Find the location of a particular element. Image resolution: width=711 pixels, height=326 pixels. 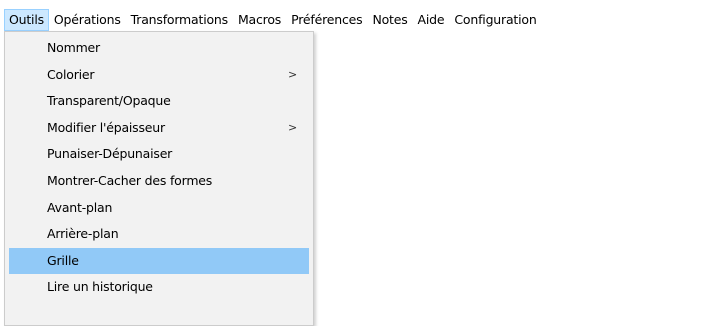

menu-configuration: Configuration is located at coordinates (495, 20).